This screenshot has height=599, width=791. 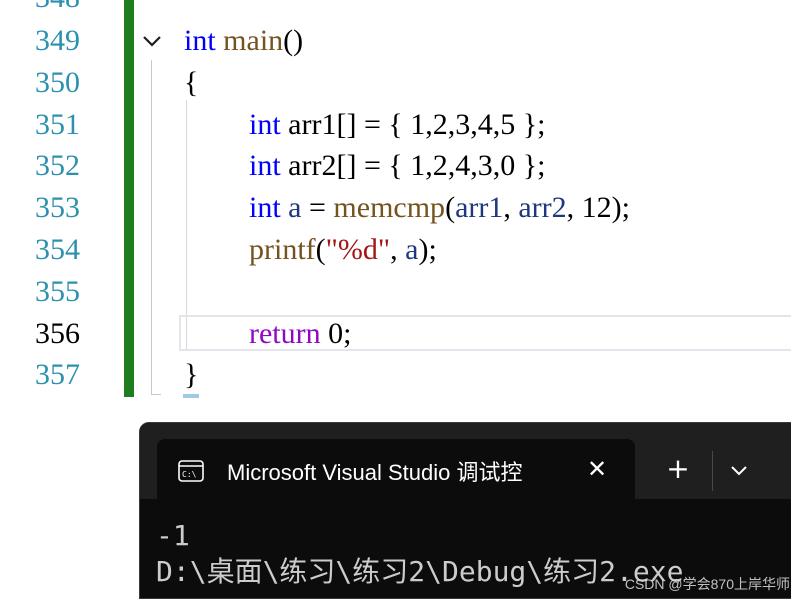 What do you see at coordinates (152, 41) in the screenshot?
I see `collapse-chevron-icon` at bounding box center [152, 41].